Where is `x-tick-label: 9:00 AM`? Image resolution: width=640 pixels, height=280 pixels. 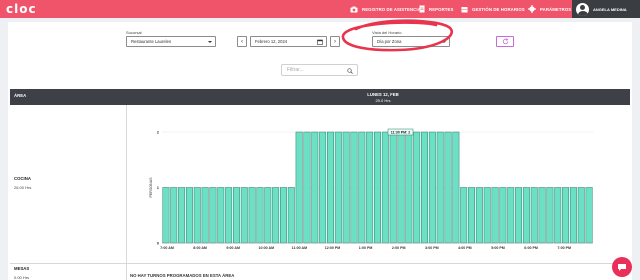 x-tick-label: 9:00 AM is located at coordinates (233, 248).